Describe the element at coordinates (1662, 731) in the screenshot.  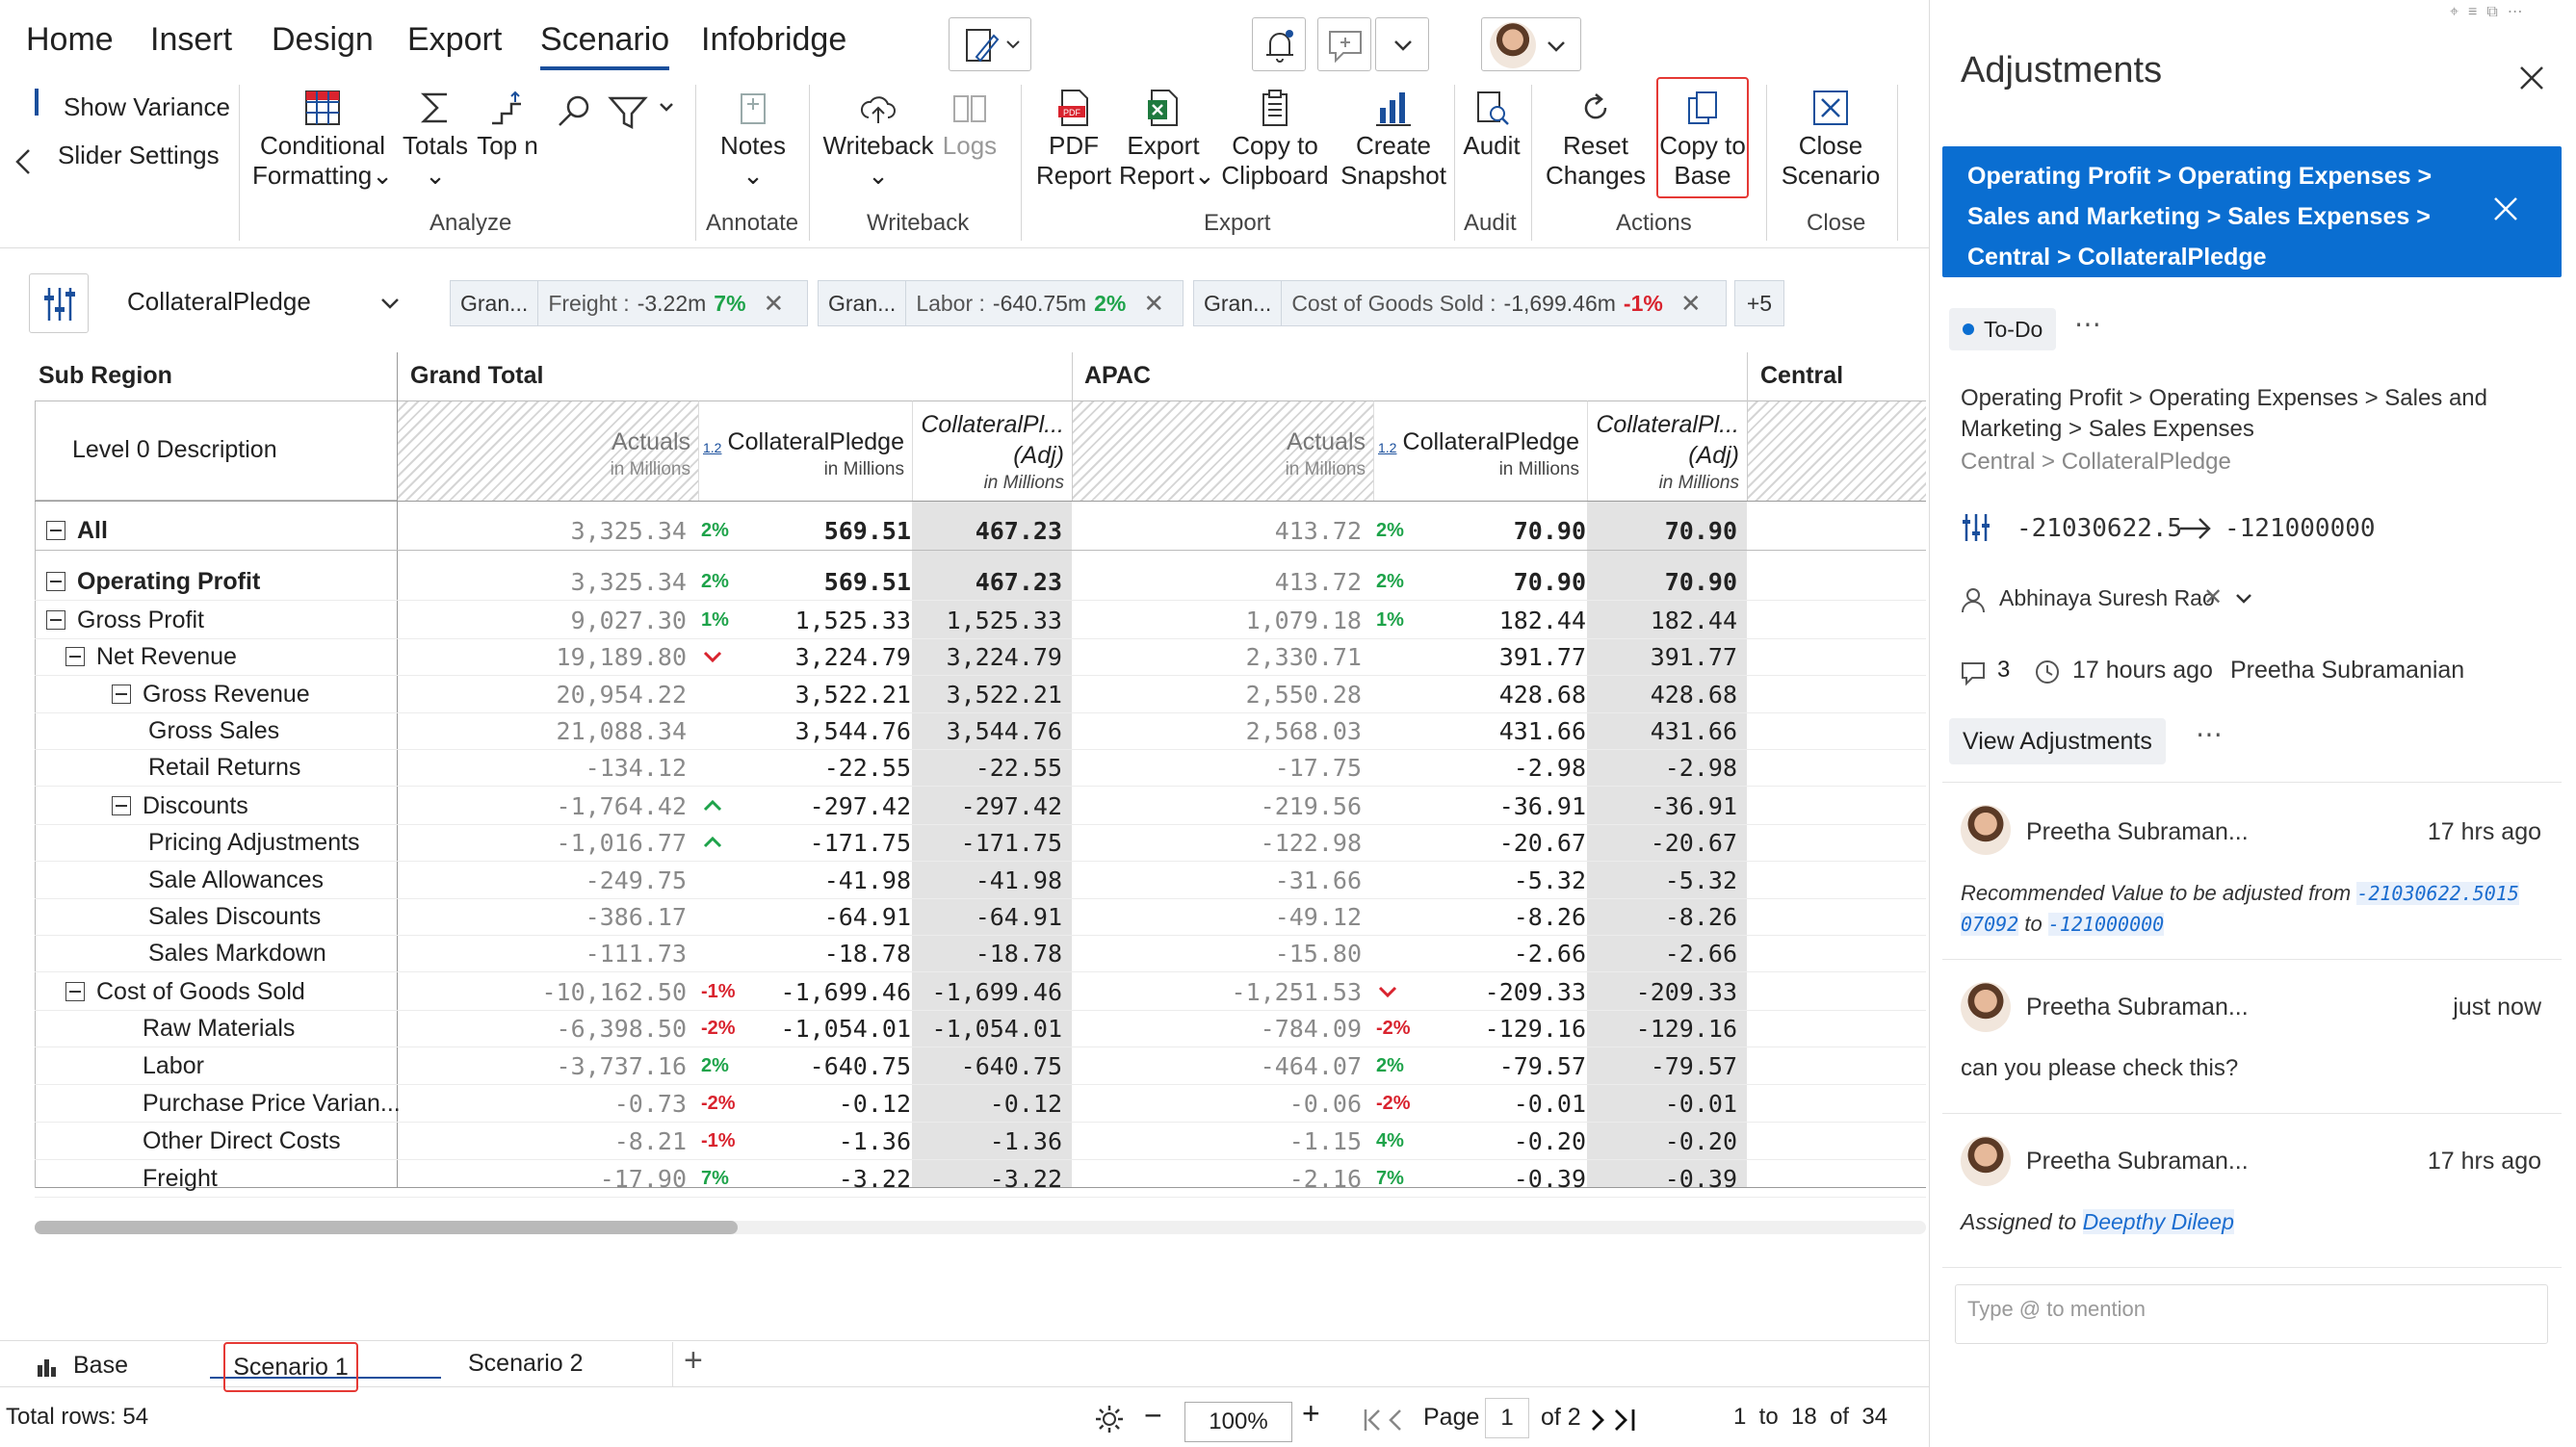
I see `cp-adj-value: 431.66` at that location.